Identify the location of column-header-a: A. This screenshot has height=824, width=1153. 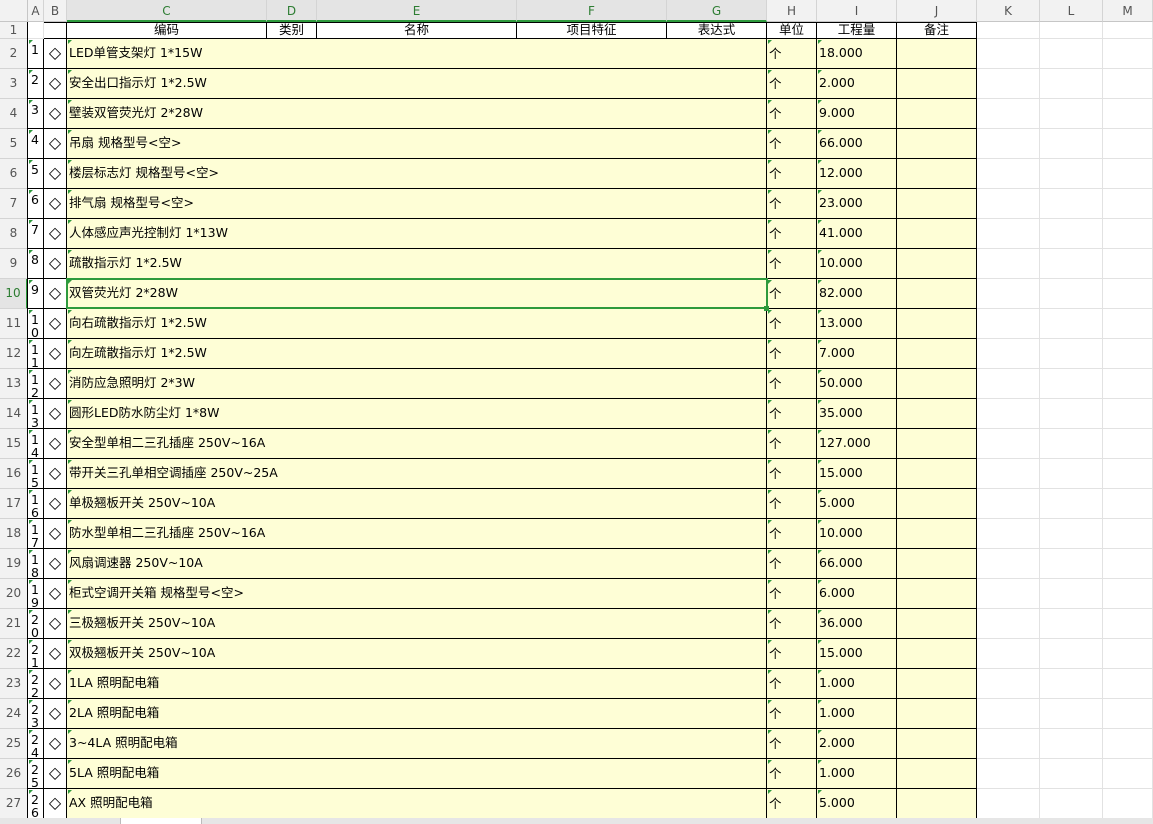
(36, 11).